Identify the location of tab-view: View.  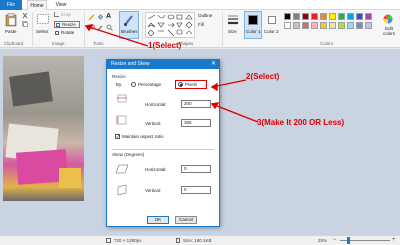
(61, 5).